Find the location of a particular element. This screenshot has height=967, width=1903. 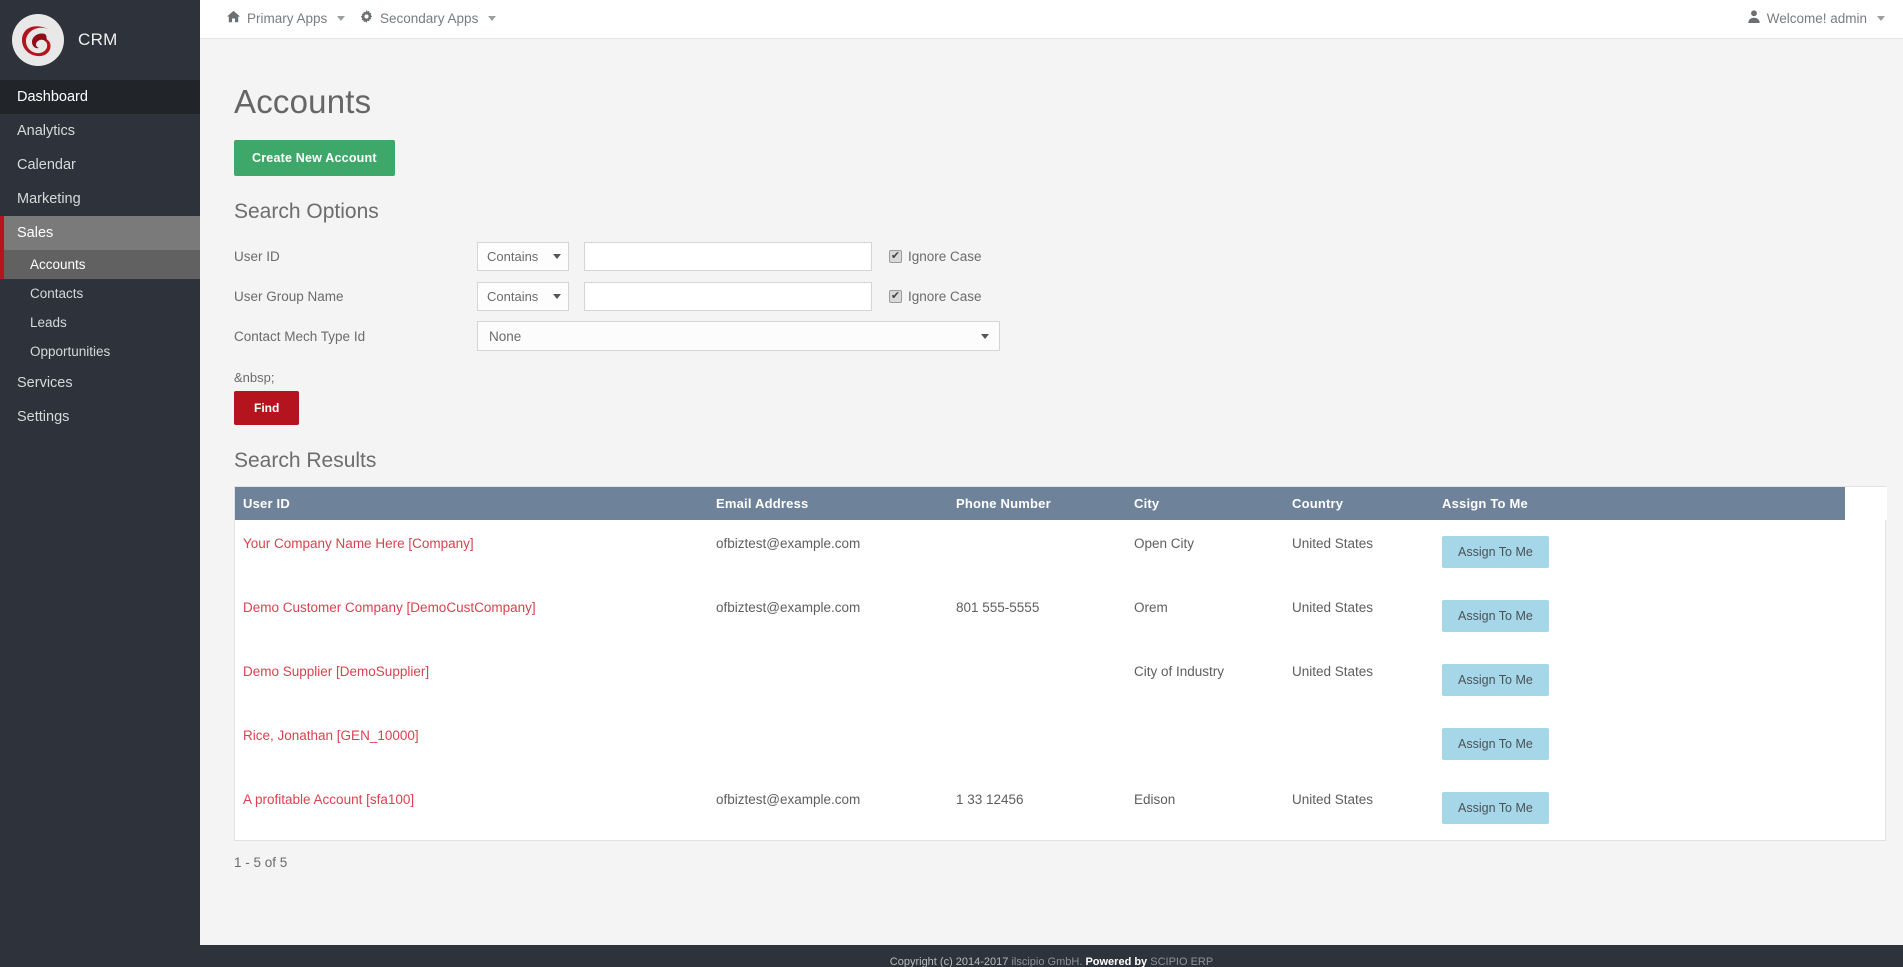

secondary-apps-menu: Secondary Apps is located at coordinates (428, 18).